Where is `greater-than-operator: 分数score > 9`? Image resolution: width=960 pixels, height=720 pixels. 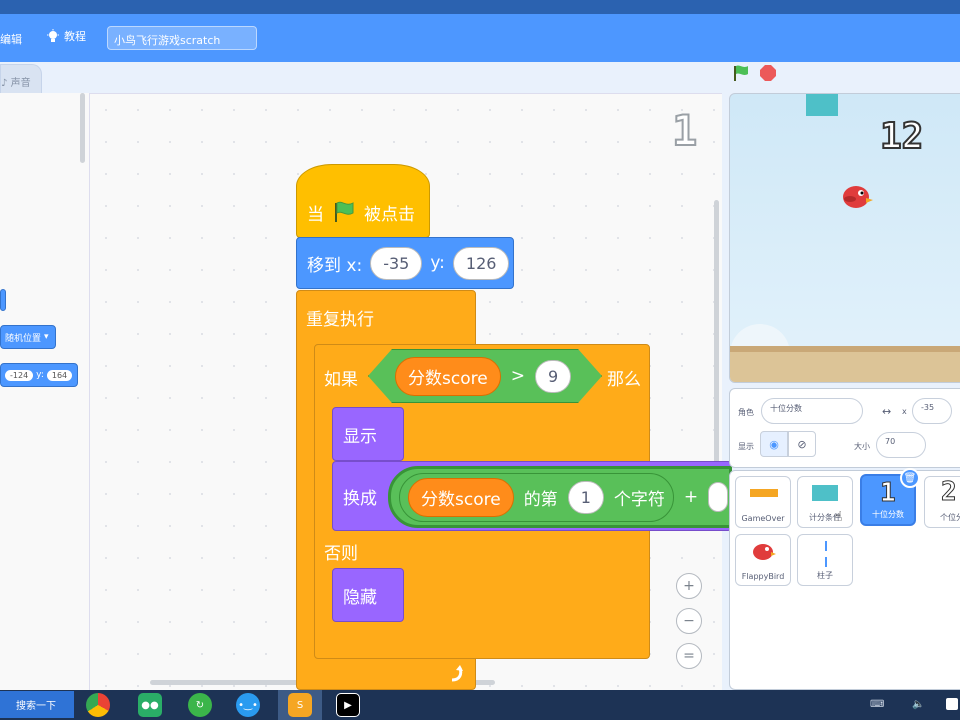
greater-than-operator: 分数score > 9 is located at coordinates (485, 376).